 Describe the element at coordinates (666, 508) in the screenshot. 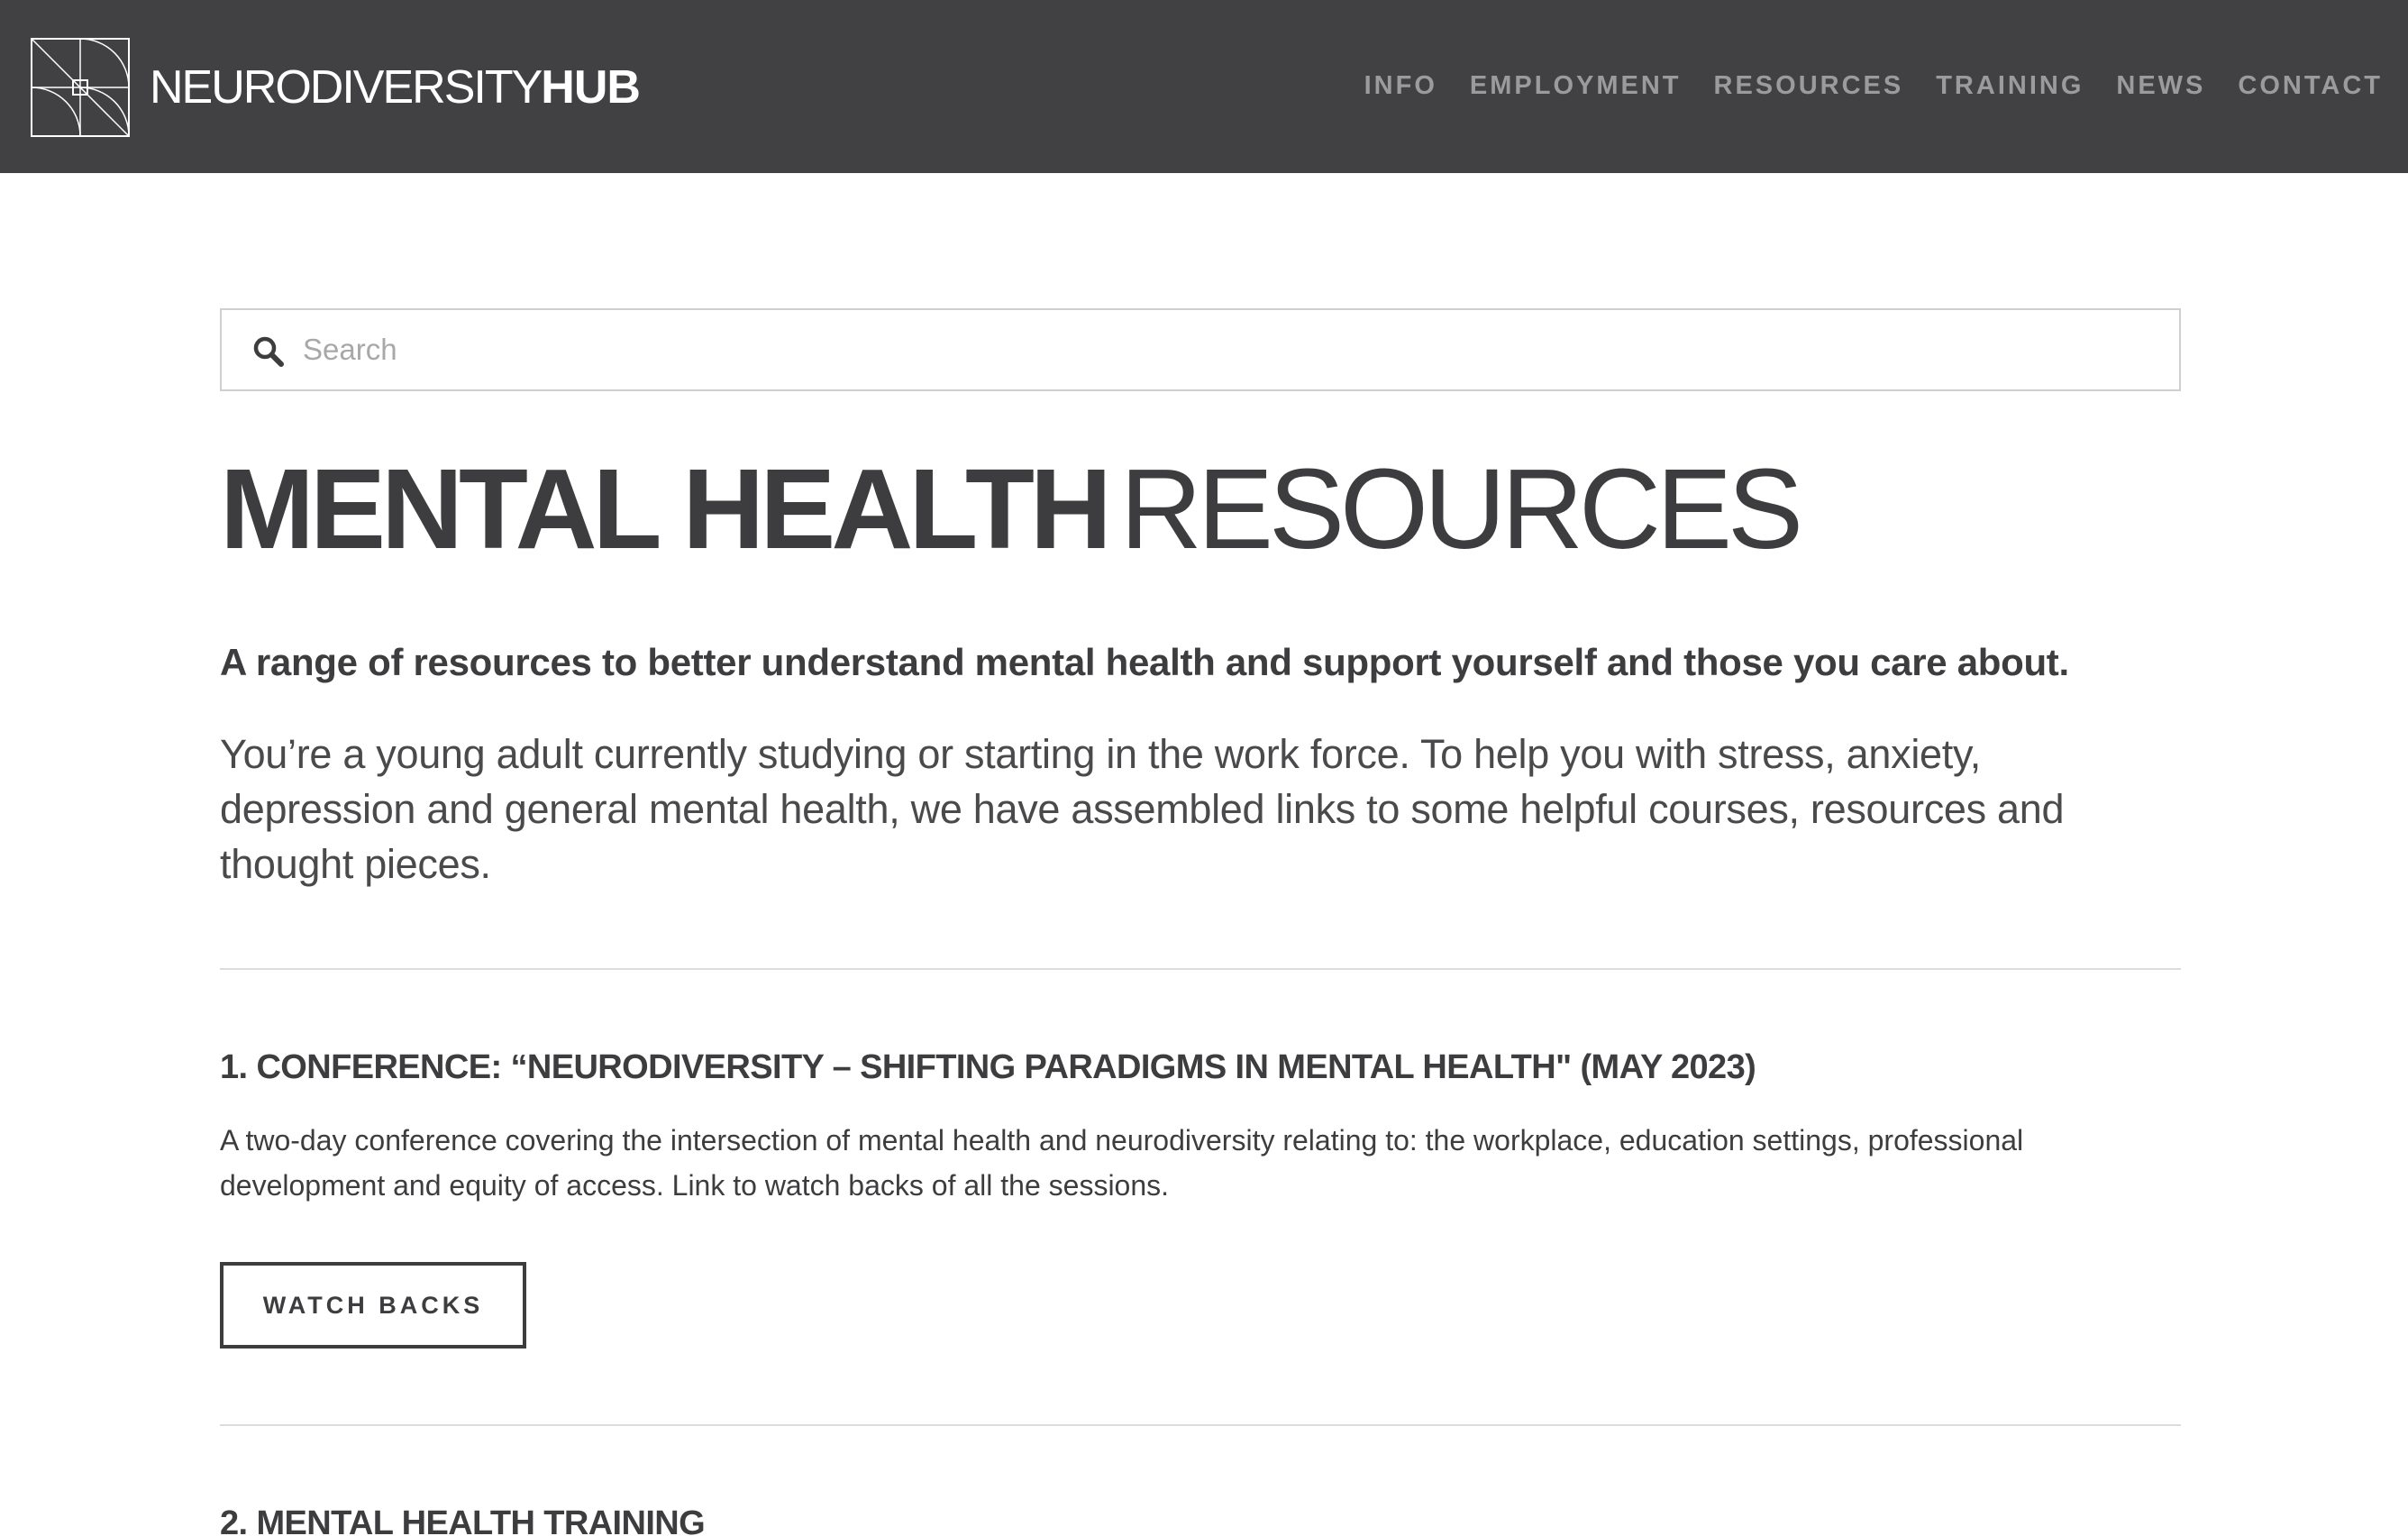

I see `page-title-bold: MENTAL HEALTH` at that location.